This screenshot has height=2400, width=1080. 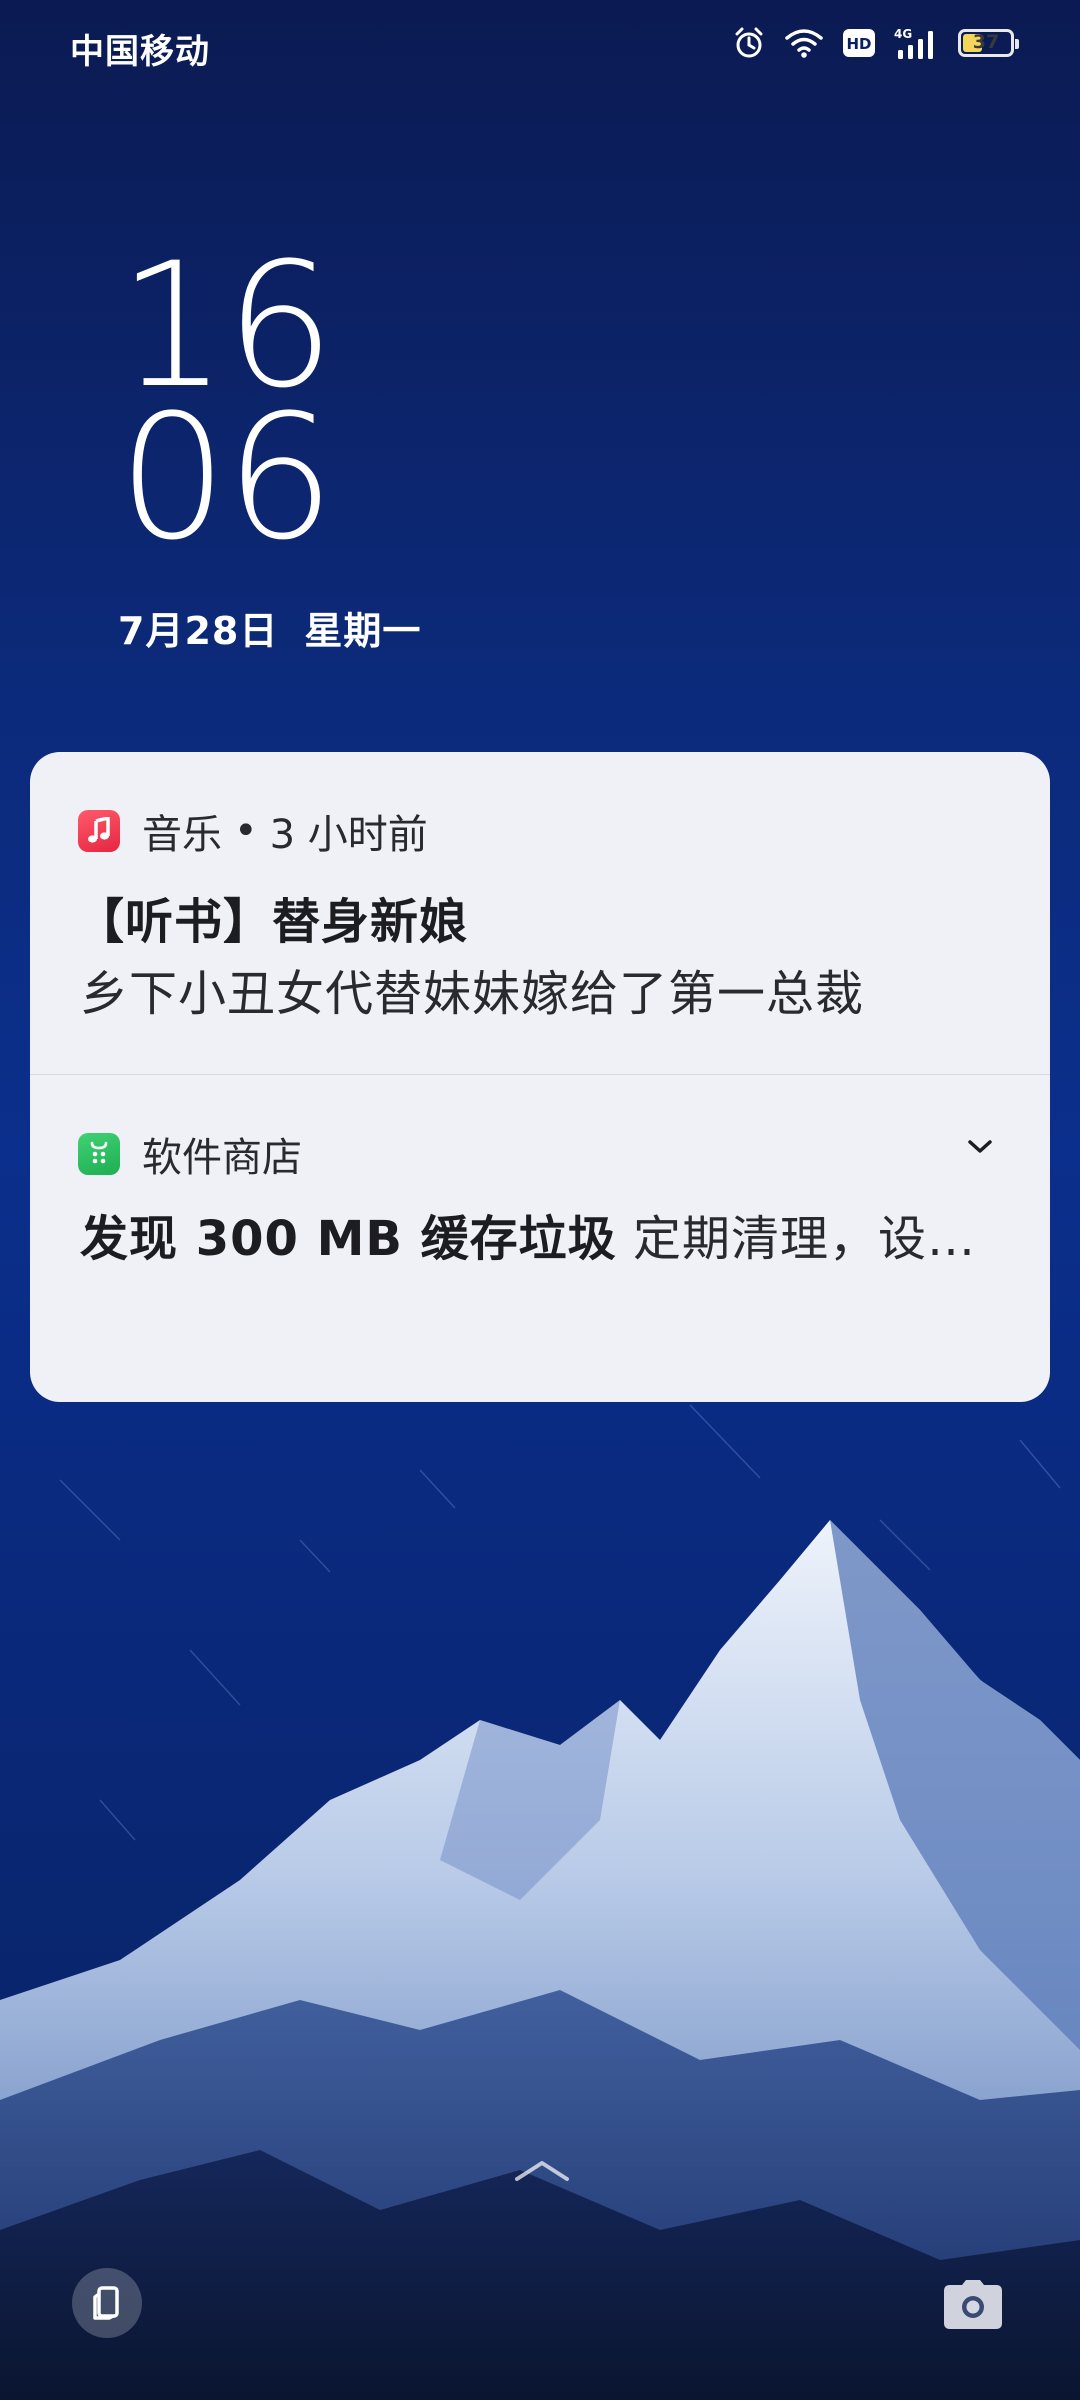 I want to click on app-store-icon, so click(x=99, y=1154).